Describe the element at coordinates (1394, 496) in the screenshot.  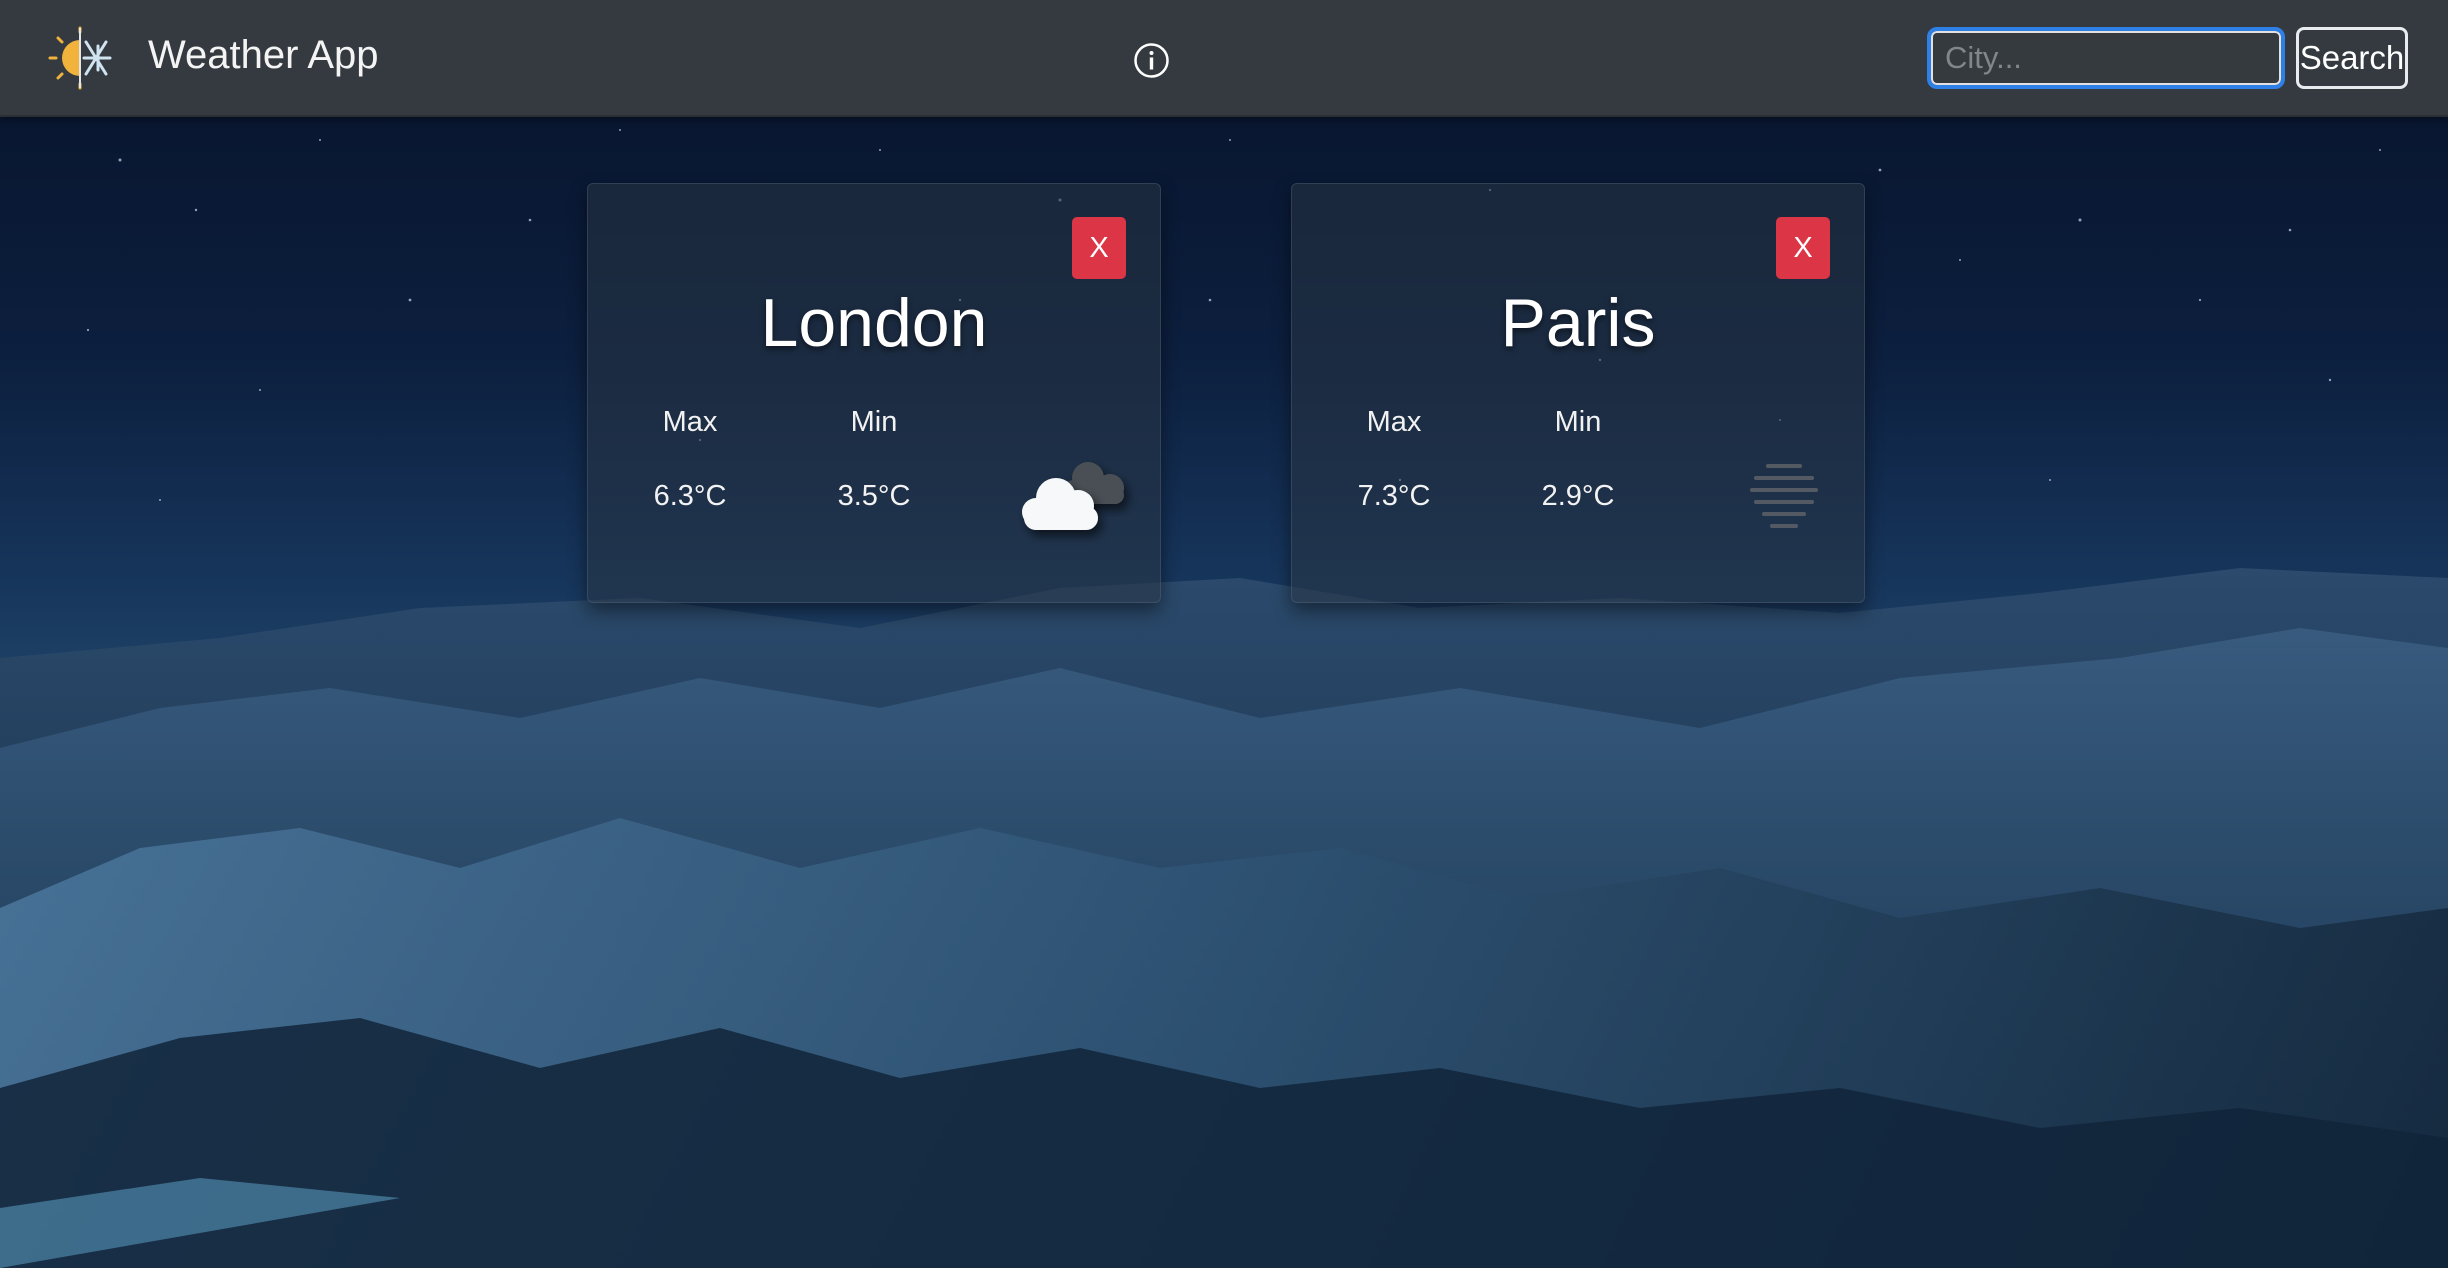
I see `max-temp: 7.3°C` at that location.